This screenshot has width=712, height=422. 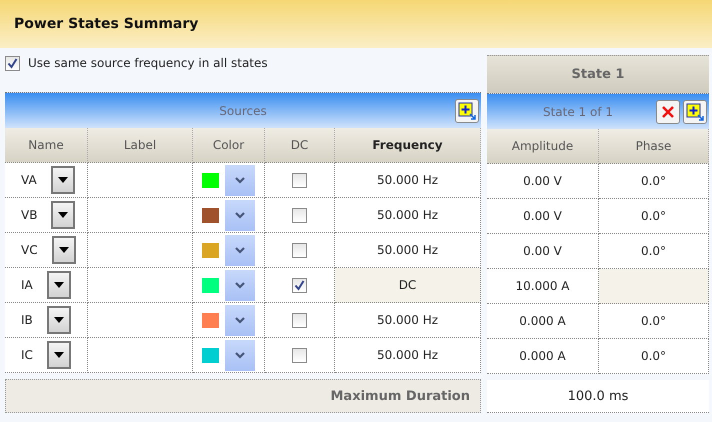 What do you see at coordinates (106, 24) in the screenshot?
I see `panel-title: Power States Summary` at bounding box center [106, 24].